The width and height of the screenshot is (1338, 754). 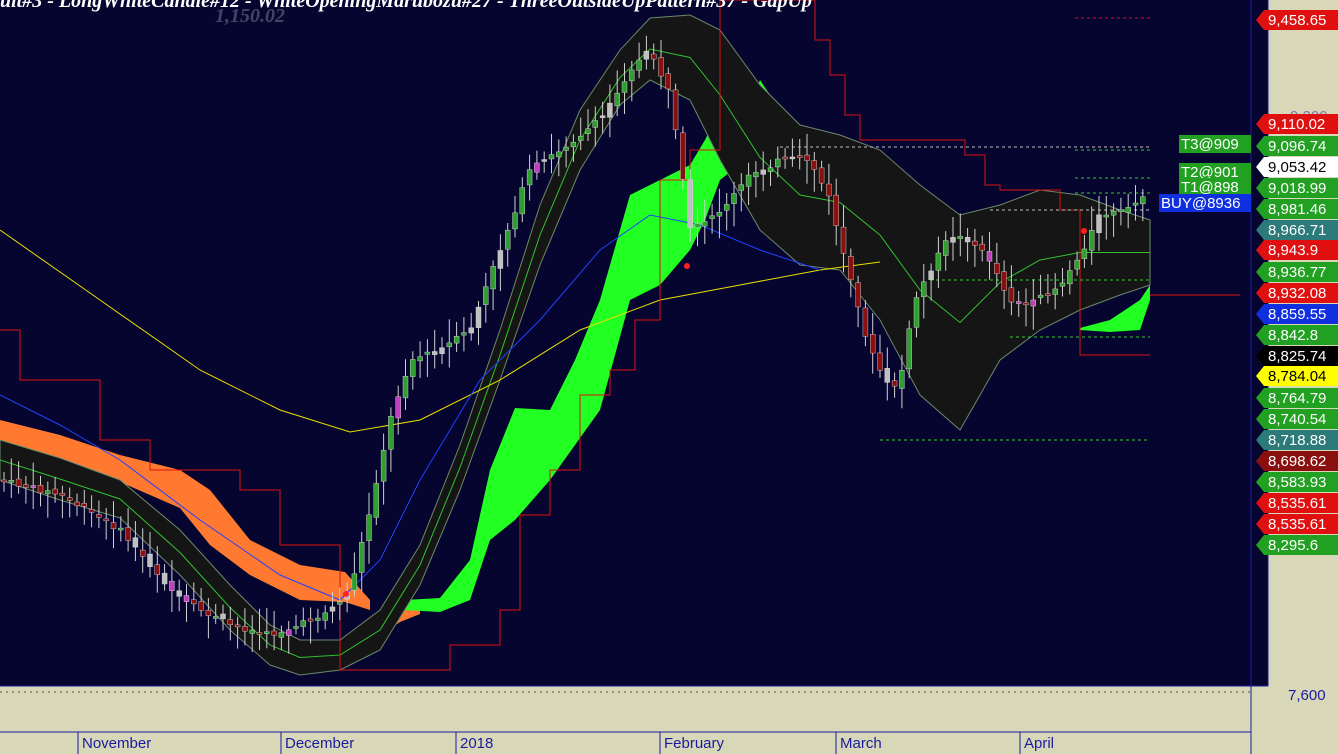 I want to click on price-tag-label: 9,458.65, so click(x=1297, y=20).